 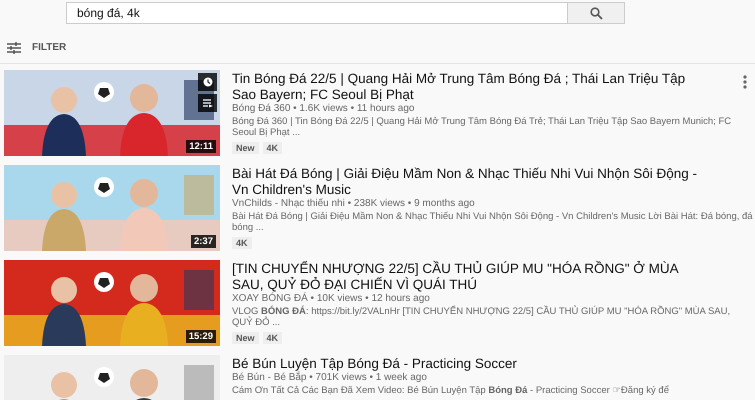 I want to click on clock-icon, so click(x=207, y=82).